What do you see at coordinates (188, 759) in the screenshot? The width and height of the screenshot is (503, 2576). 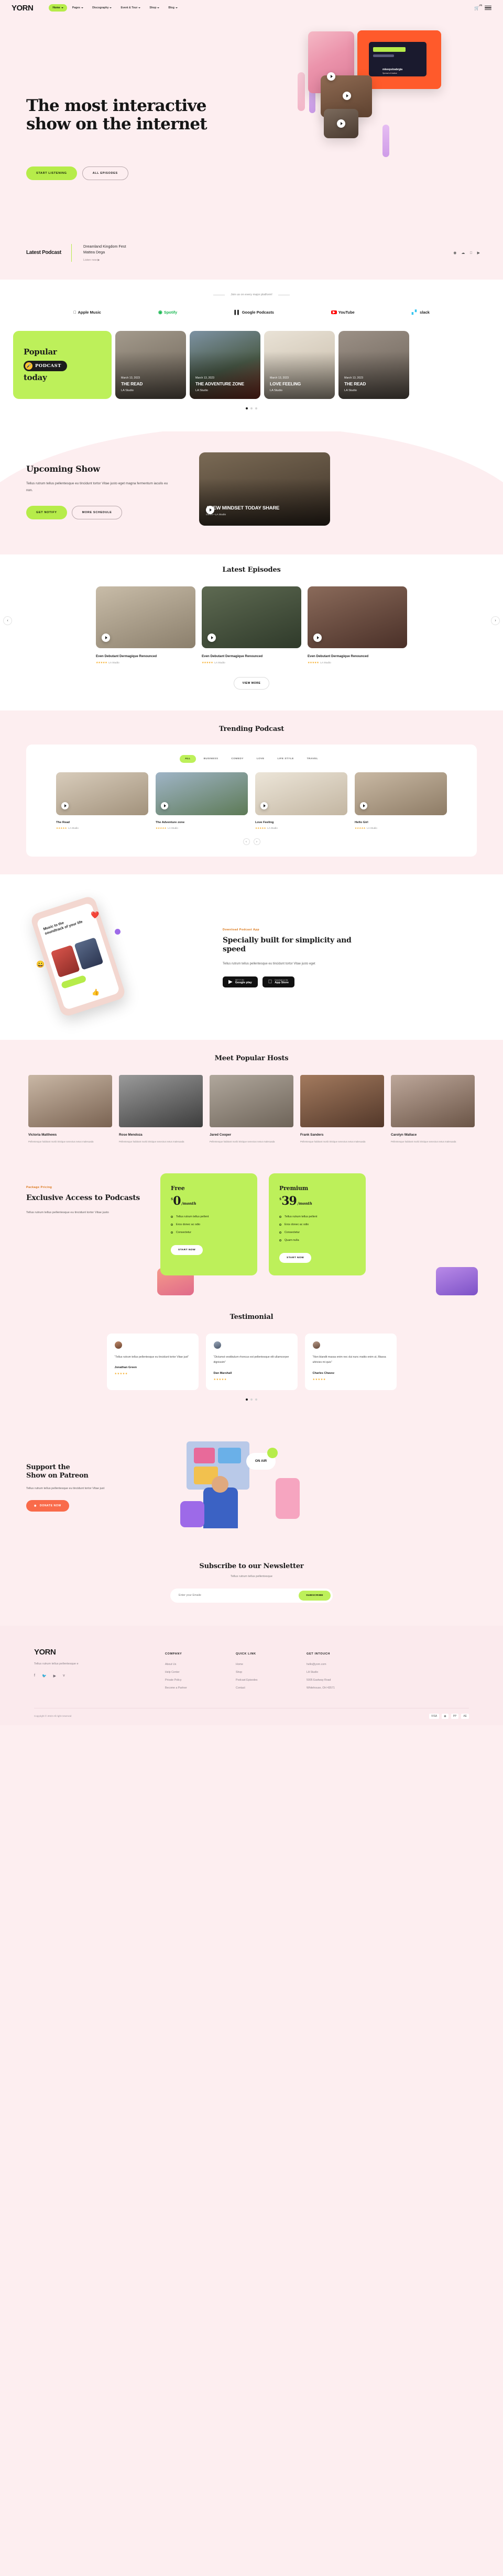 I see `tab-all: ALL` at bounding box center [188, 759].